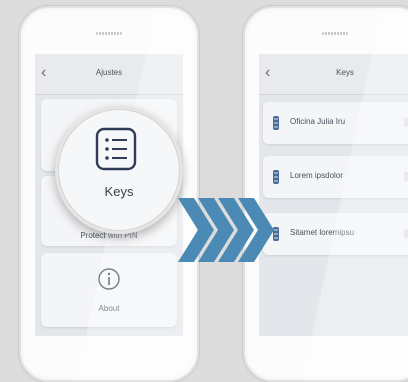 Image resolution: width=408 pixels, height=382 pixels. I want to click on key-row: Sitamet loremipsu, so click(335, 234).